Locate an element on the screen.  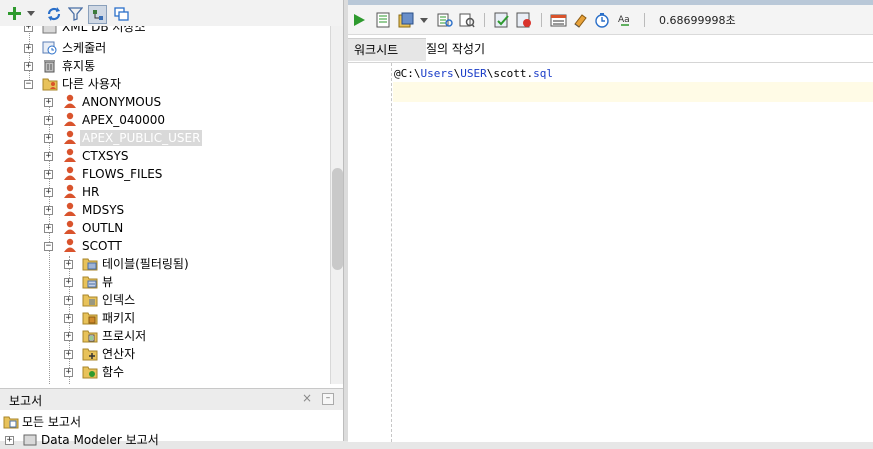
close-icon: × is located at coordinates (307, 398).